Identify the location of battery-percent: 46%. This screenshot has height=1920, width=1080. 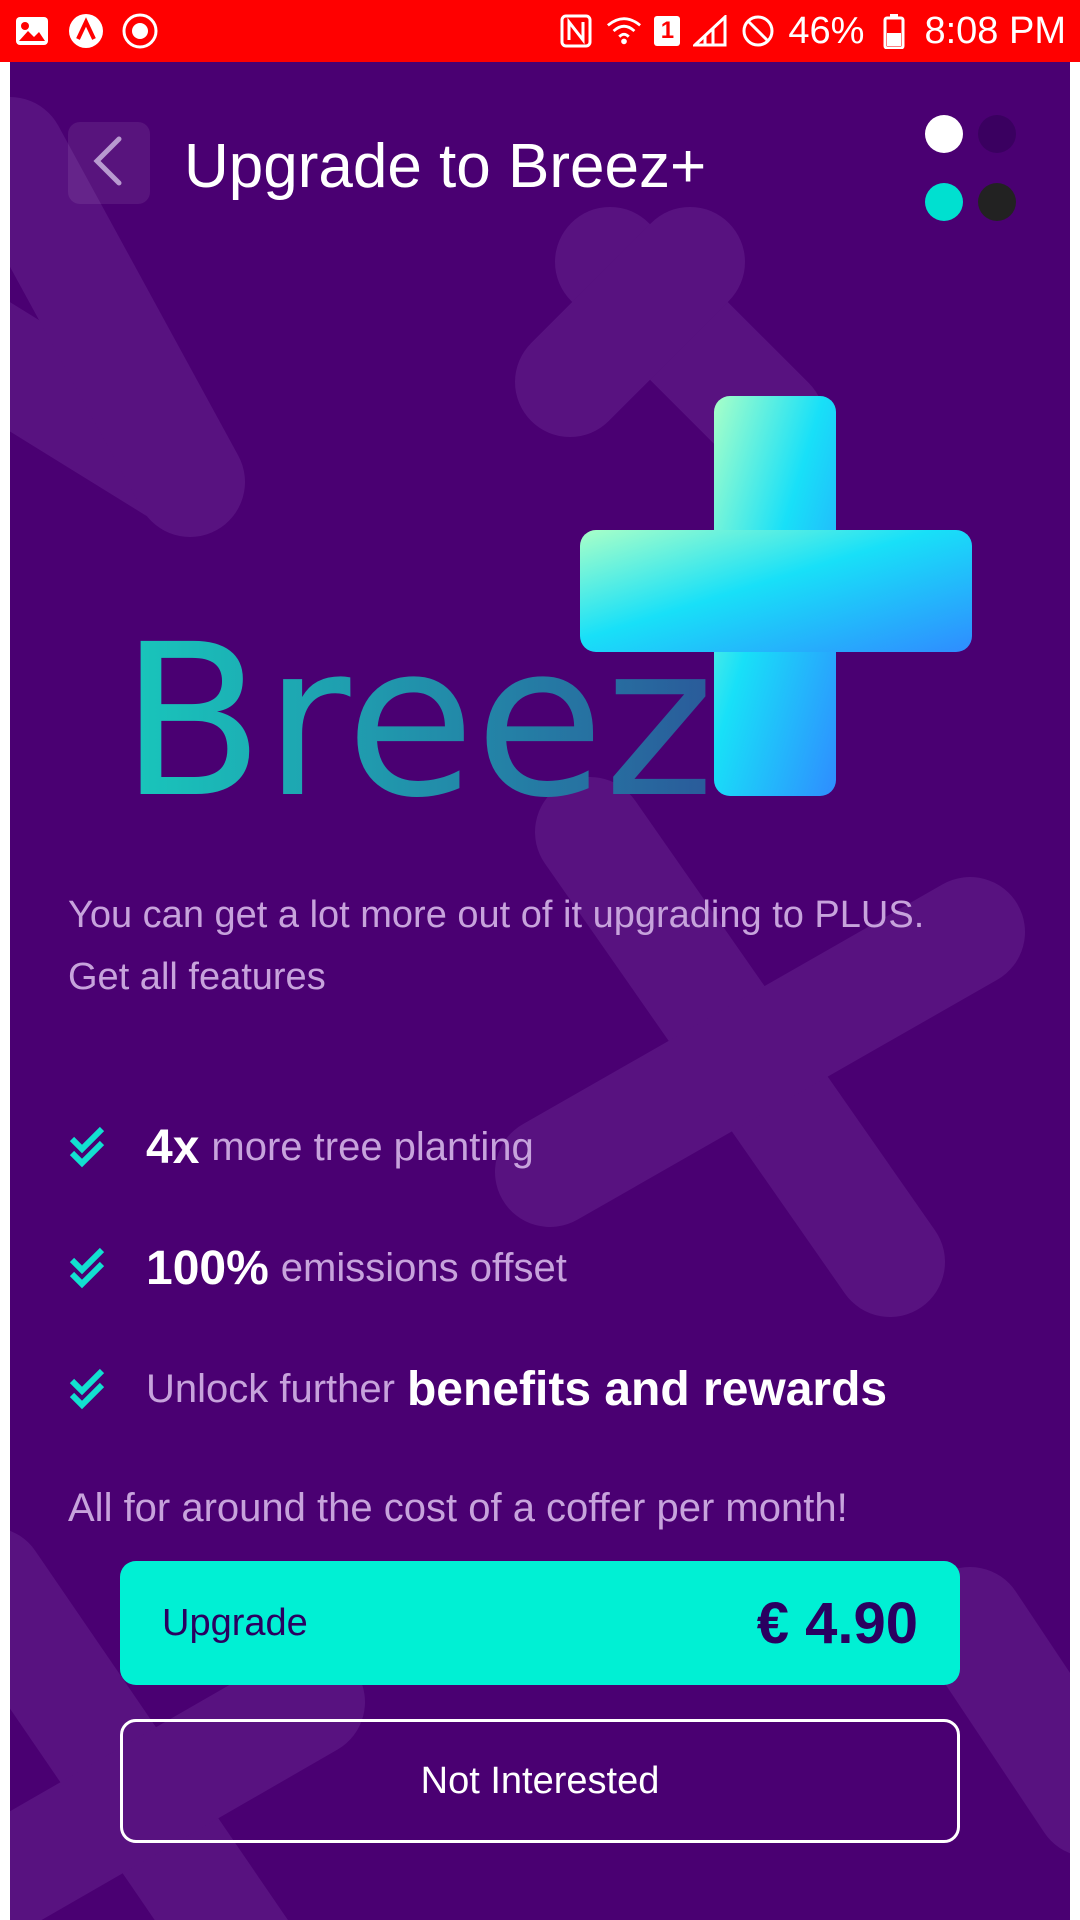
(826, 30).